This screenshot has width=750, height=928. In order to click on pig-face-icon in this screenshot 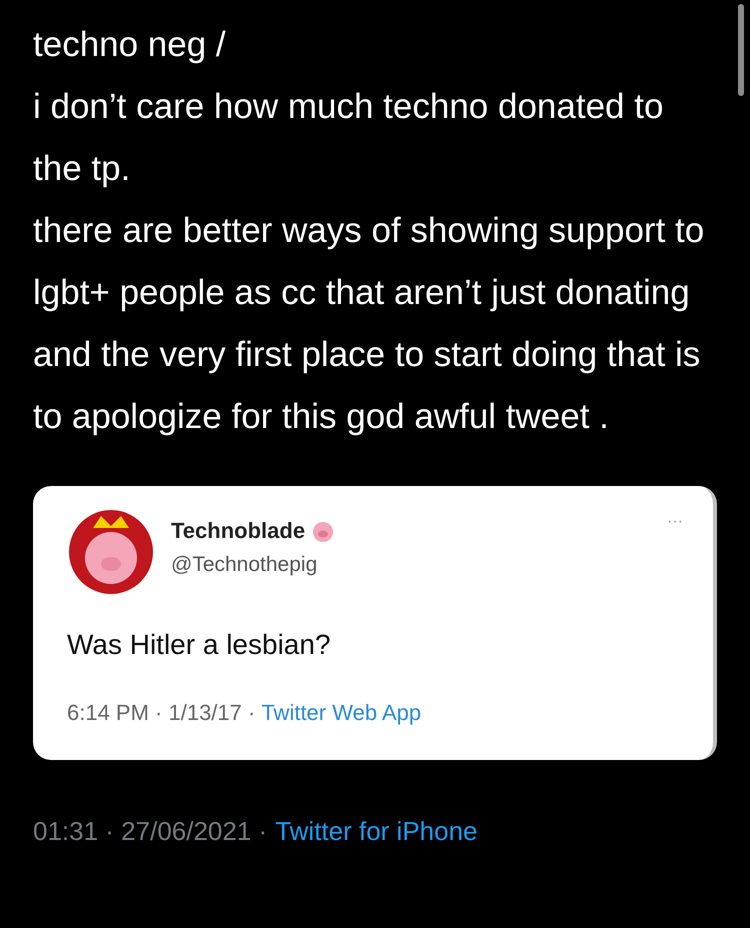, I will do `click(323, 531)`.